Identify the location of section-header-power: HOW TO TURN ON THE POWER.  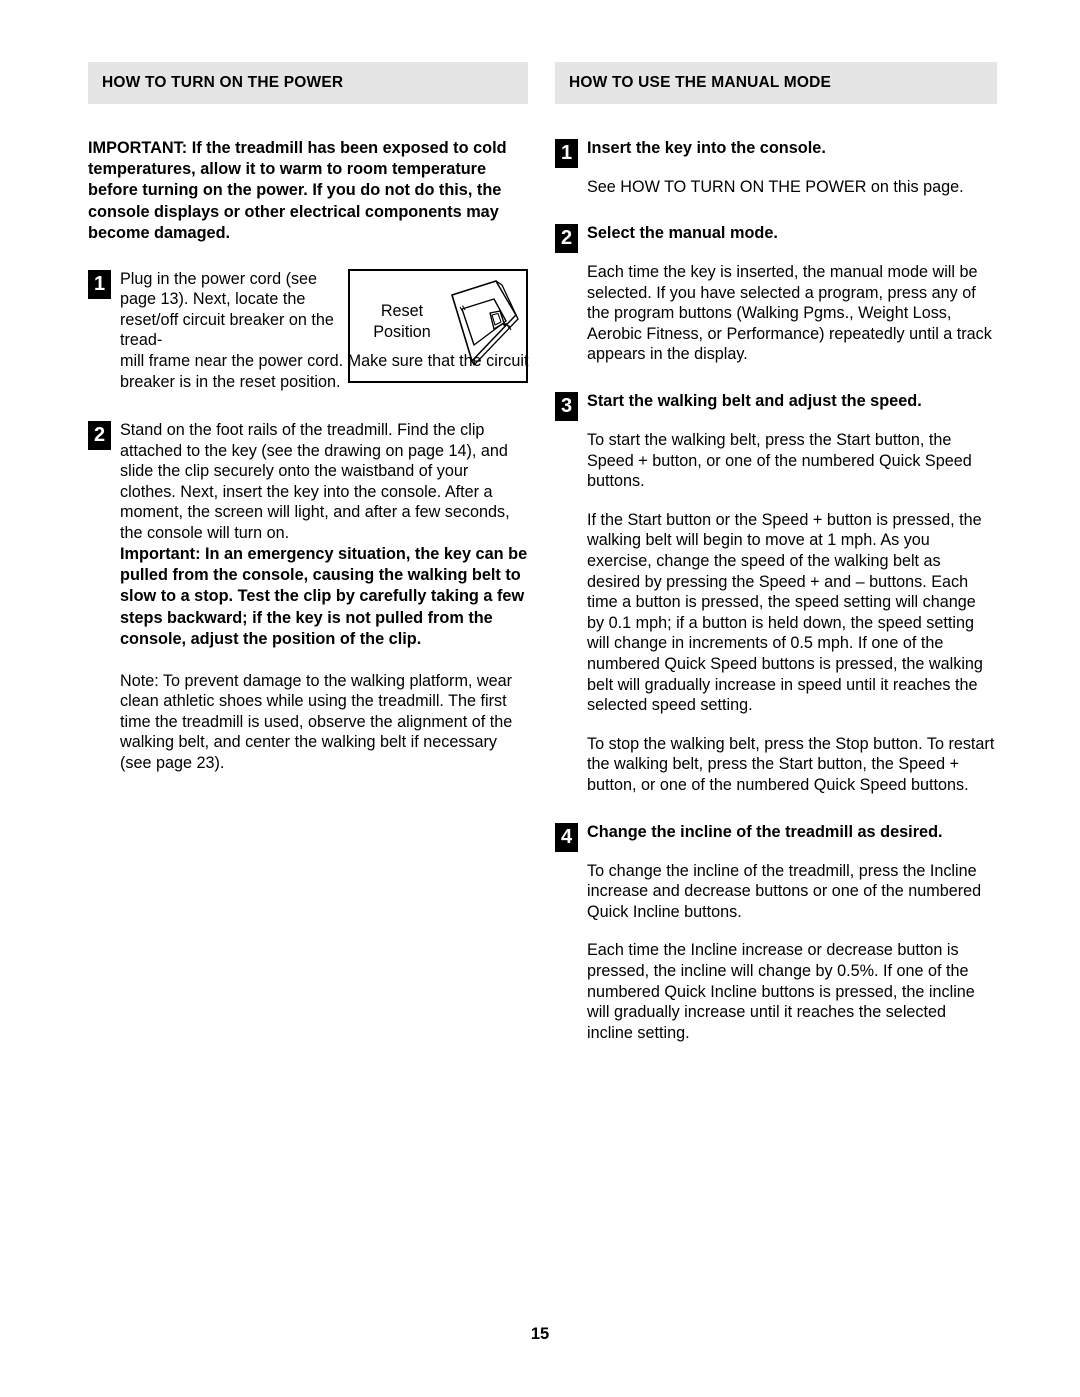
(308, 83).